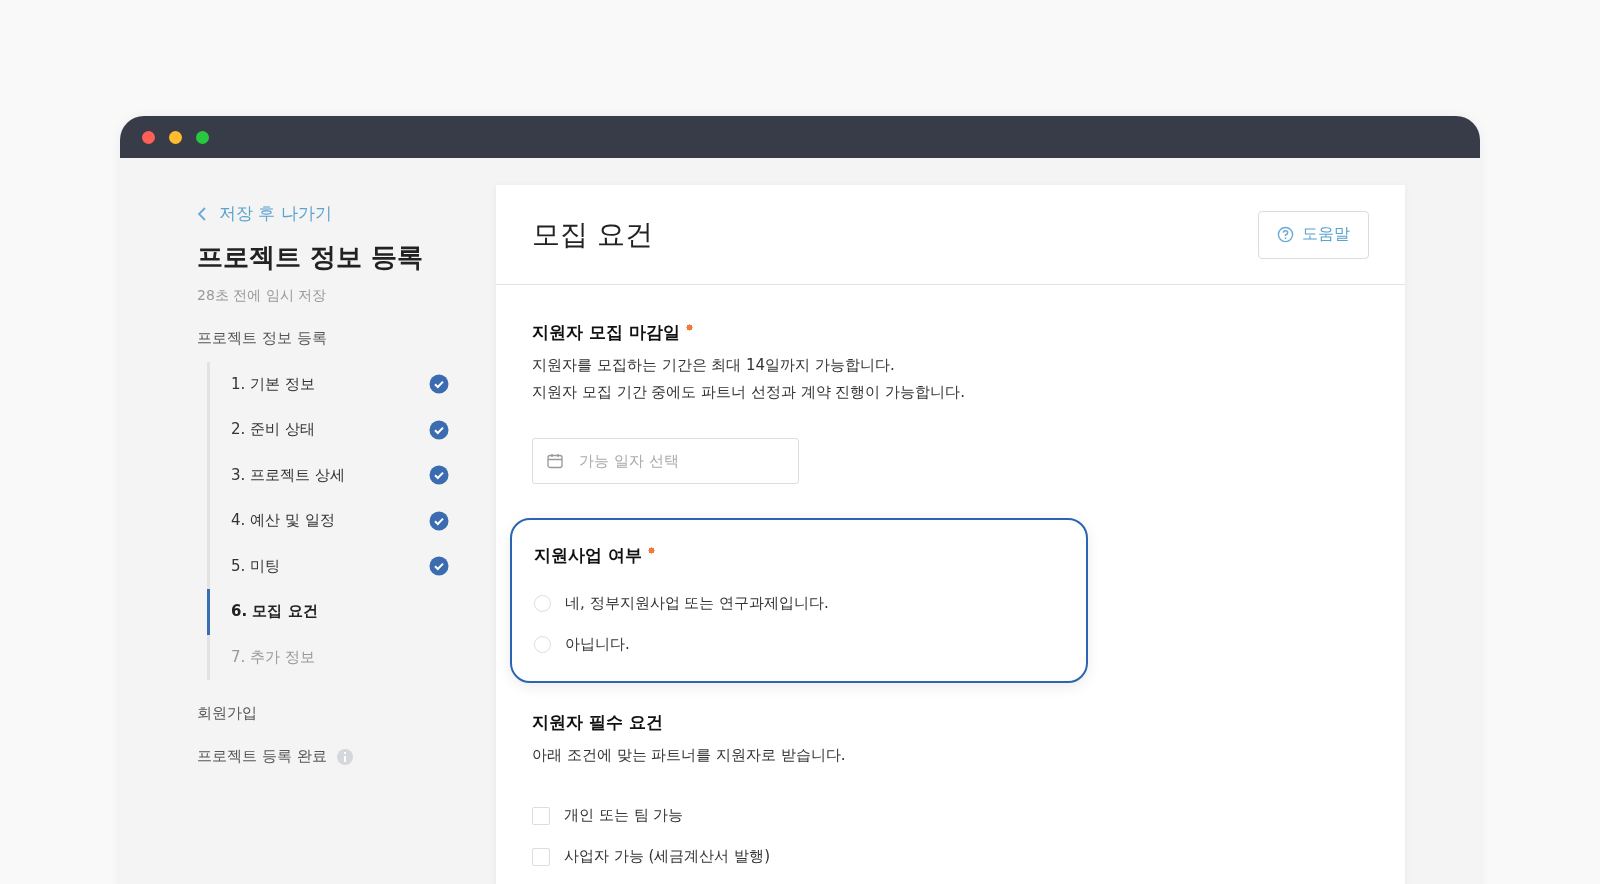 Image resolution: width=1600 pixels, height=884 pixels. Describe the element at coordinates (202, 213) in the screenshot. I see `chevron-left-icon` at that location.